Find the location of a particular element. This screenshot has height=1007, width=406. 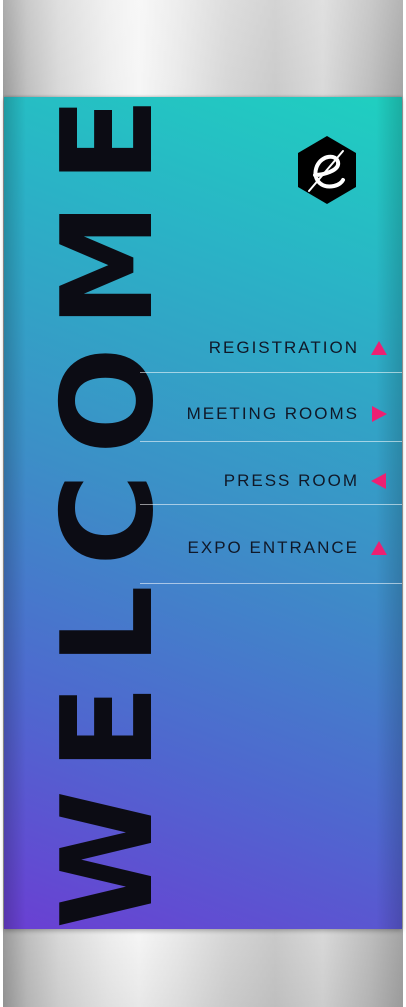

banner-shading-left is located at coordinates (15, 513).